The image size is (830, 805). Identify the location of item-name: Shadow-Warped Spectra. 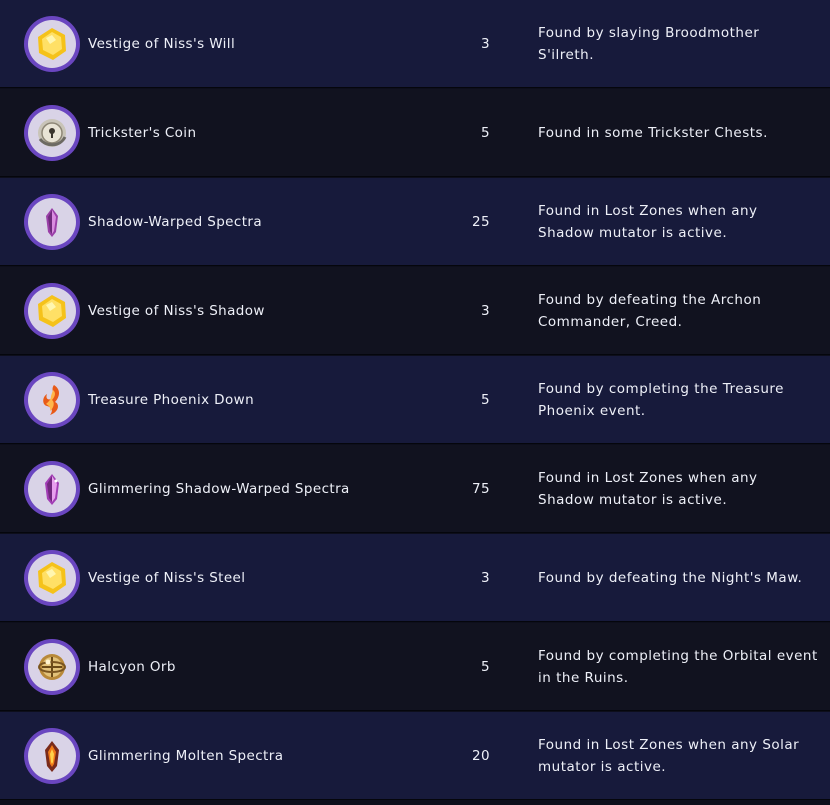
(175, 222).